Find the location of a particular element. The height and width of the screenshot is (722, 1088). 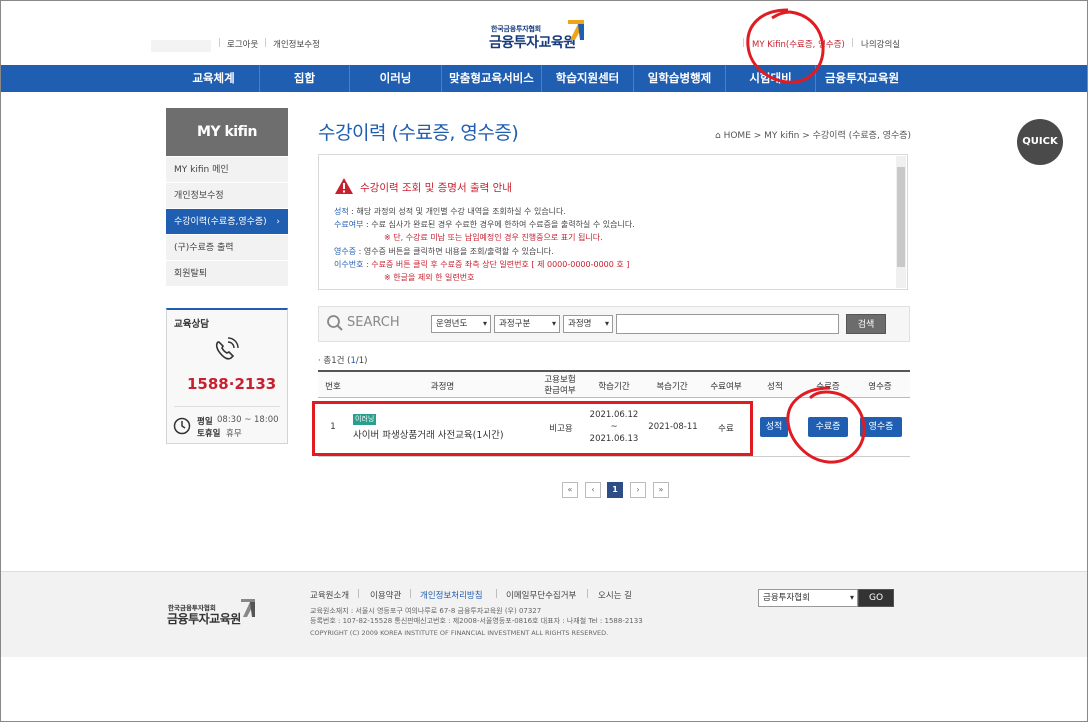

th-course: 과정명 is located at coordinates (442, 387).